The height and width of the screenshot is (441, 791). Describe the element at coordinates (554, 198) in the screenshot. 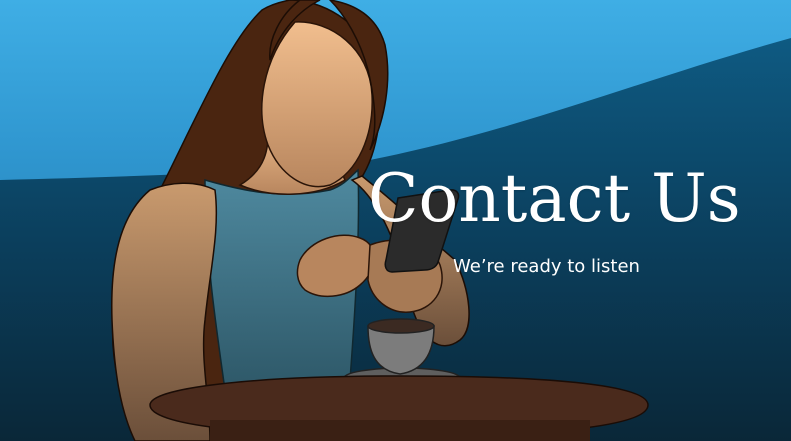

I see `page-title: Contact Us` at that location.